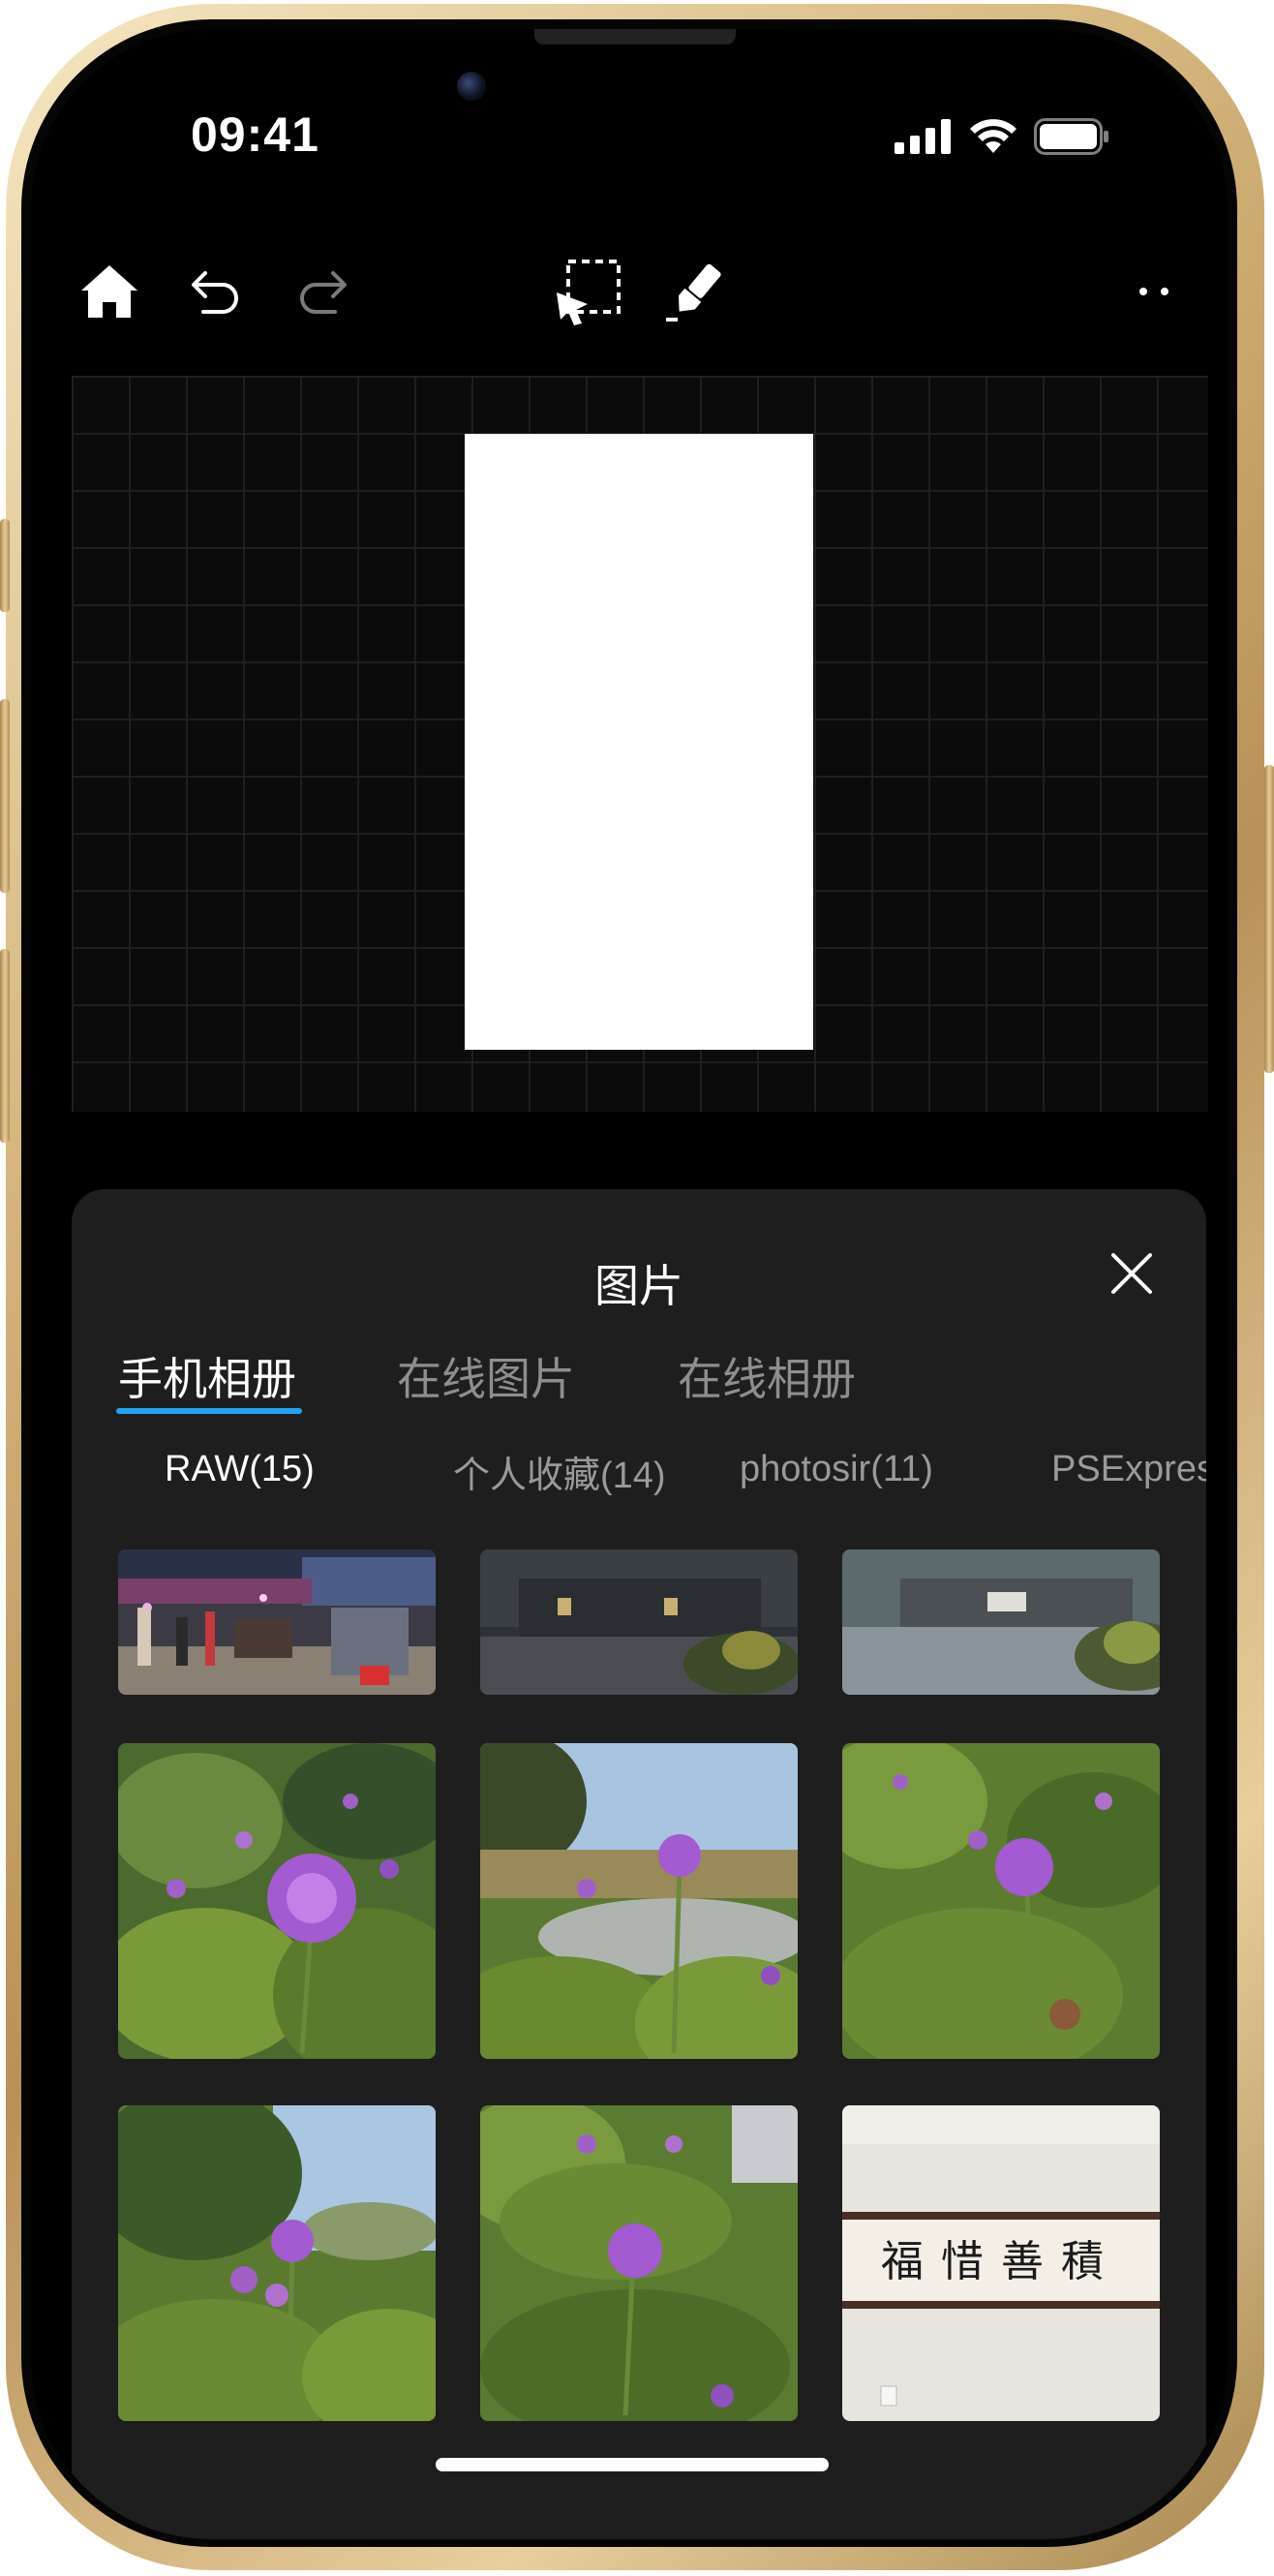 The height and width of the screenshot is (2576, 1274). What do you see at coordinates (1071, 136) in the screenshot?
I see `battery-icon` at bounding box center [1071, 136].